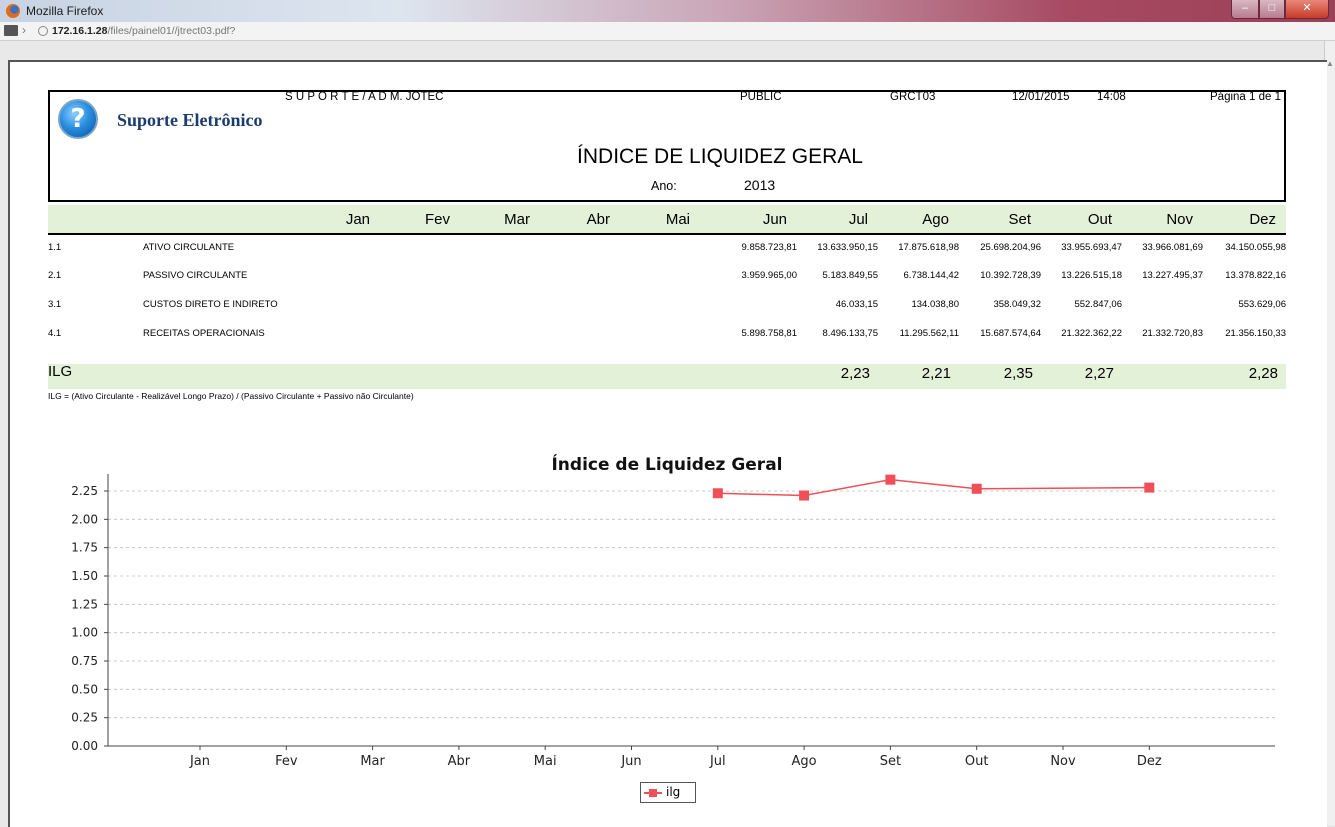 The image size is (1335, 827). I want to click on month-header-fev: Fev, so click(437, 219).